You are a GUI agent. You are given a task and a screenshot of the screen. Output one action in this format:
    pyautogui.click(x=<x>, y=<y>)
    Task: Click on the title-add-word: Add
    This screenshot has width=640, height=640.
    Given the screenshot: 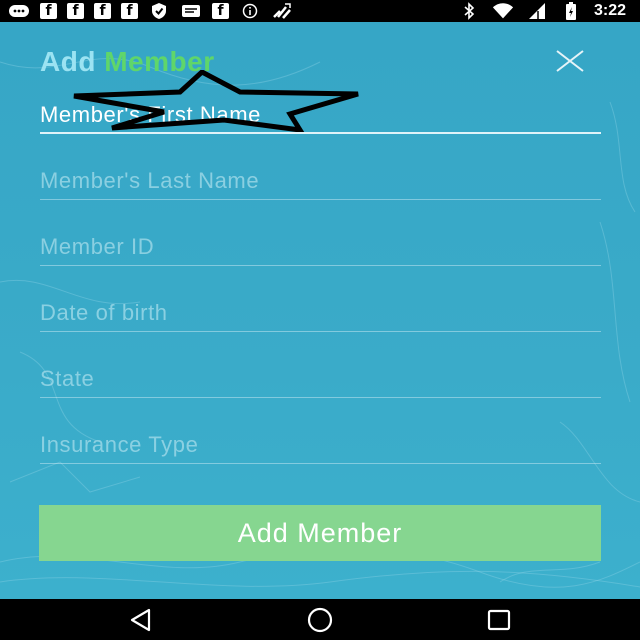 What is the action you would take?
    pyautogui.click(x=68, y=61)
    